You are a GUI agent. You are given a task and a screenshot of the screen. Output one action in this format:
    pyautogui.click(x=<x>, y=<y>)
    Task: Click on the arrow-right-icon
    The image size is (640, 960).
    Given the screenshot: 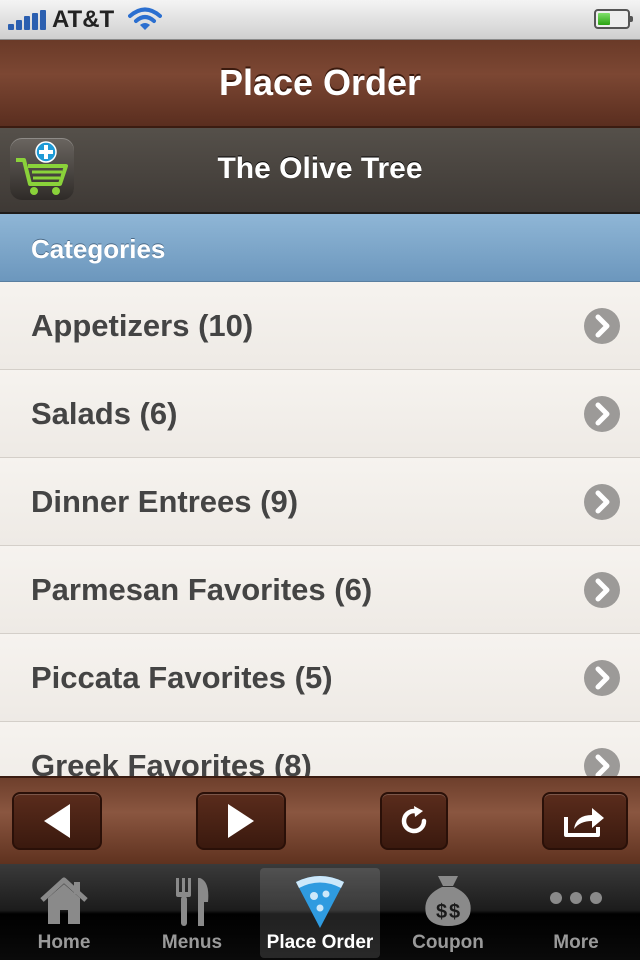 What is the action you would take?
    pyautogui.click(x=241, y=821)
    